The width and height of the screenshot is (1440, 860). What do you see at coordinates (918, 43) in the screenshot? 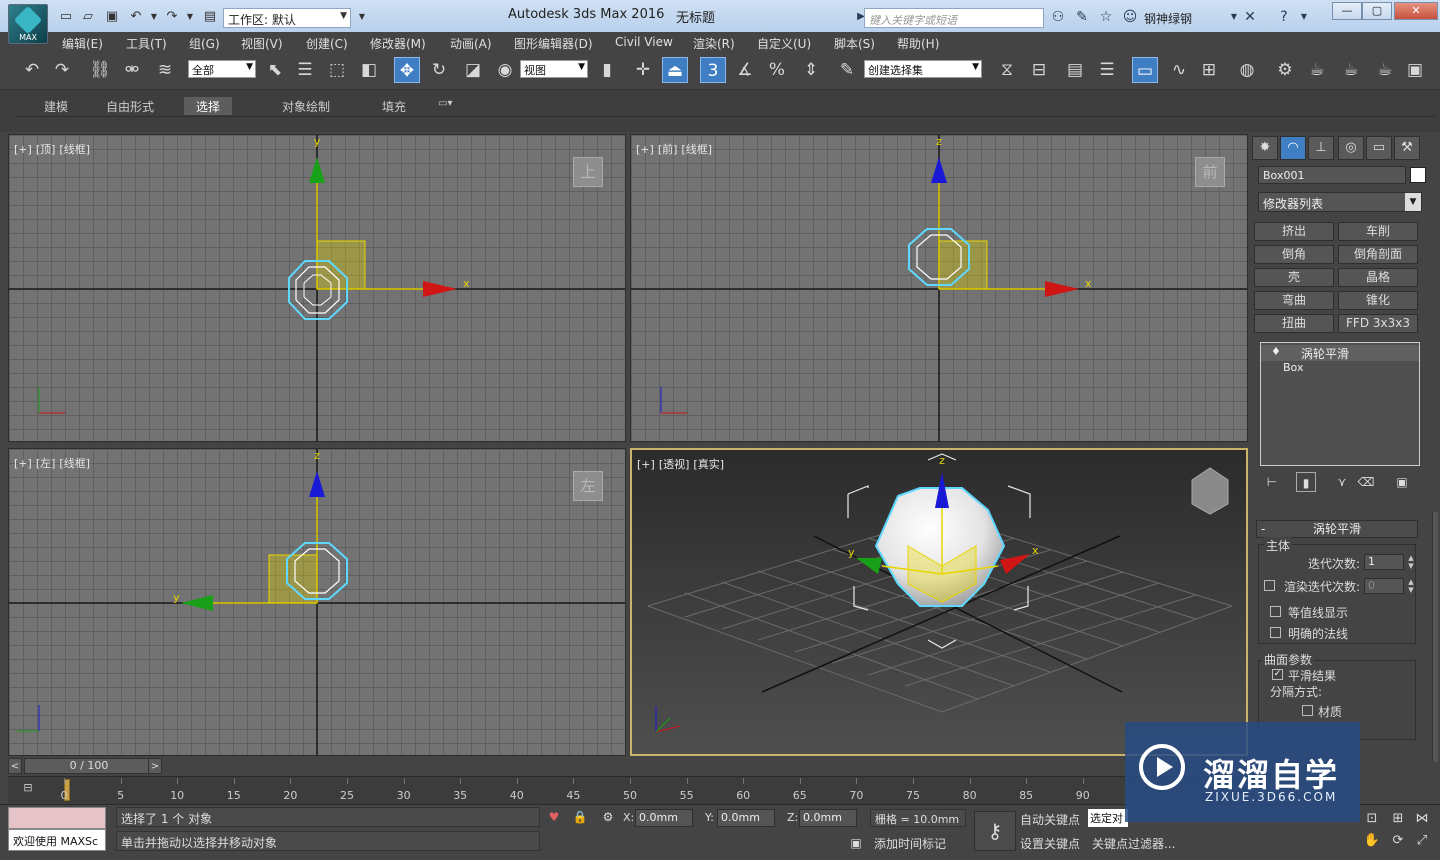
I see `menu-help: 帮助(H)` at bounding box center [918, 43].